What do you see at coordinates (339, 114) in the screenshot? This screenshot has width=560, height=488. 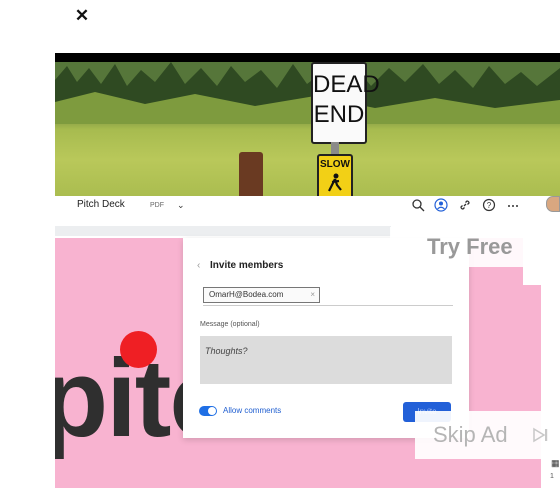 I see `sign-line-2: END` at bounding box center [339, 114].